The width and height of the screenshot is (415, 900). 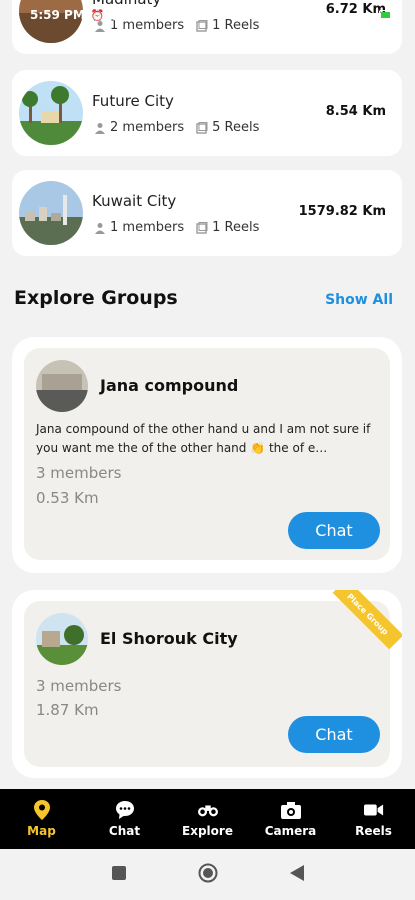 What do you see at coordinates (147, 227) in the screenshot?
I see `city-members: 1 members` at bounding box center [147, 227].